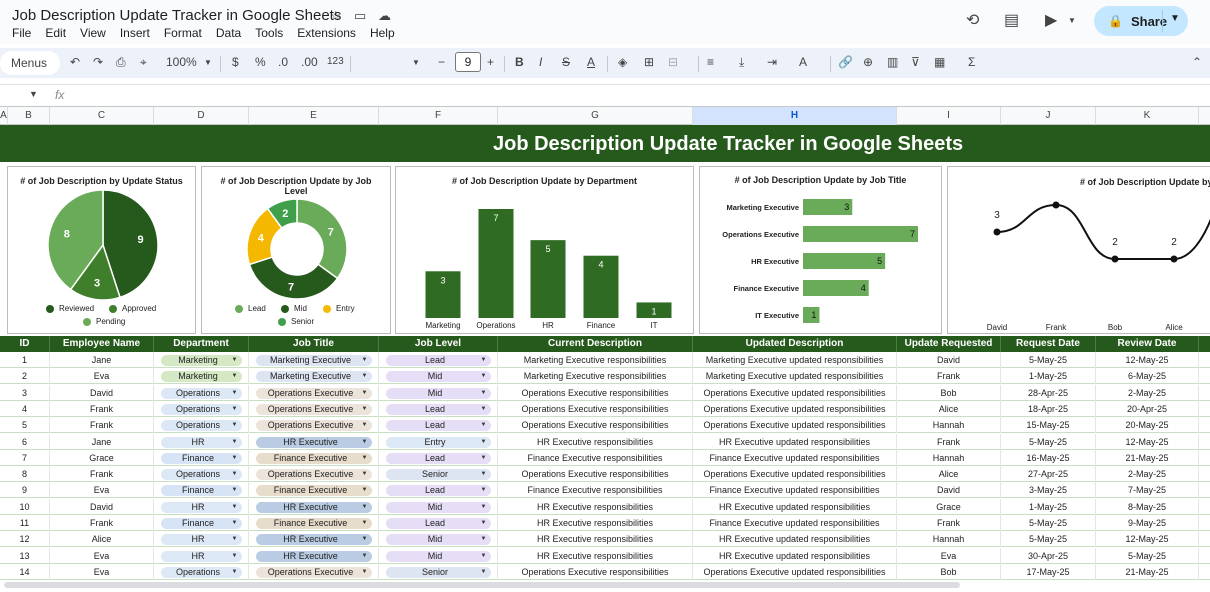  What do you see at coordinates (75, 62) in the screenshot?
I see `undo-icon: ↶` at bounding box center [75, 62].